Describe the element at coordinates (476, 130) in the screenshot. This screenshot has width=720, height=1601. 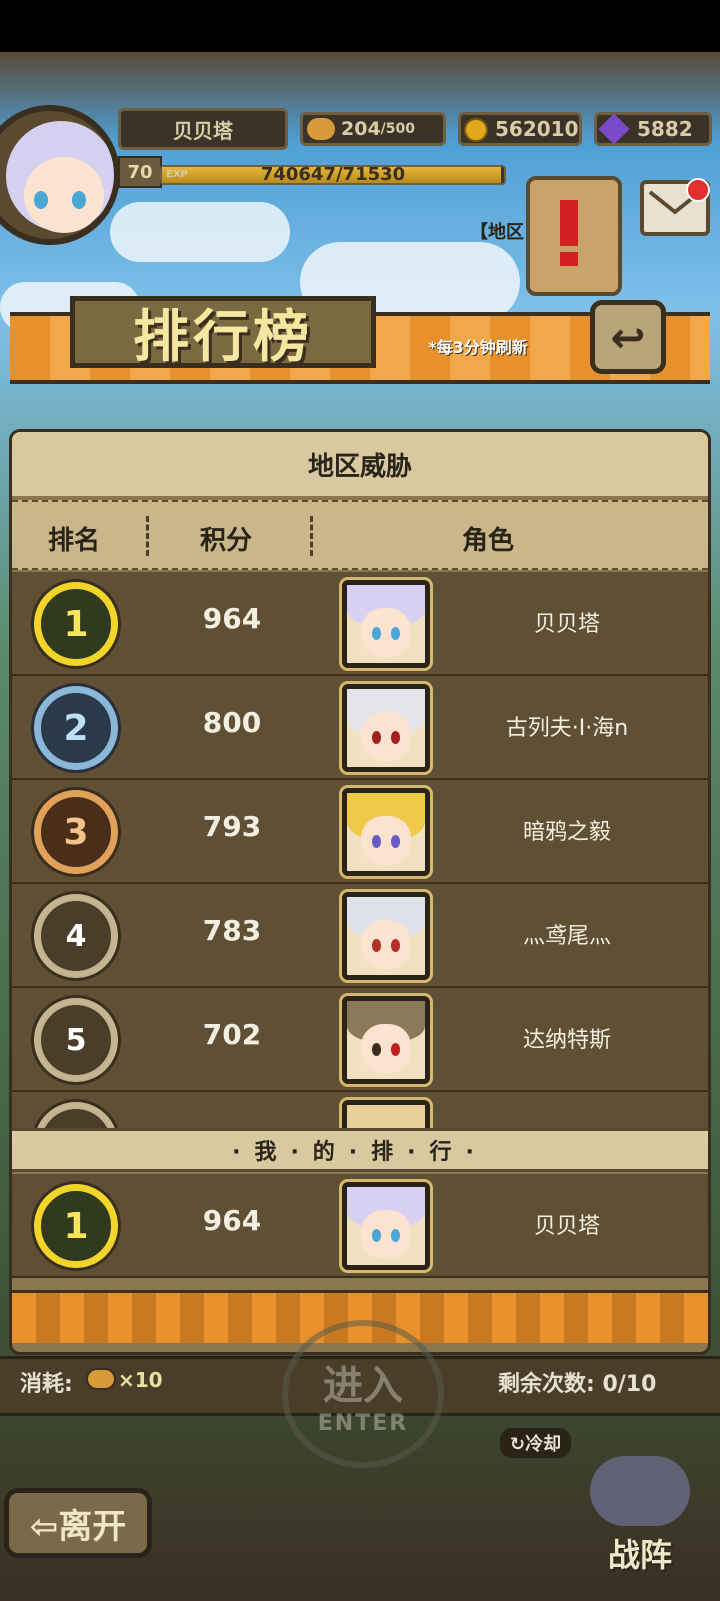
I see `gold-coin-icon` at that location.